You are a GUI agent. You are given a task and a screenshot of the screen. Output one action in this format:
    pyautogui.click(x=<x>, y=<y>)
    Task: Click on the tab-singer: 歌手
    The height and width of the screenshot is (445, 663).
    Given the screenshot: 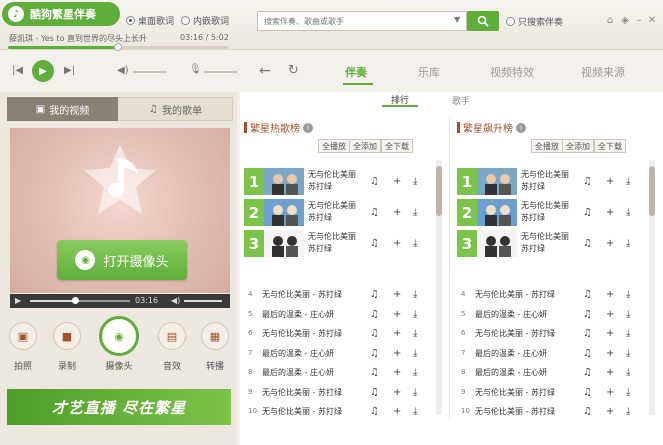 What is the action you would take?
    pyautogui.click(x=461, y=100)
    